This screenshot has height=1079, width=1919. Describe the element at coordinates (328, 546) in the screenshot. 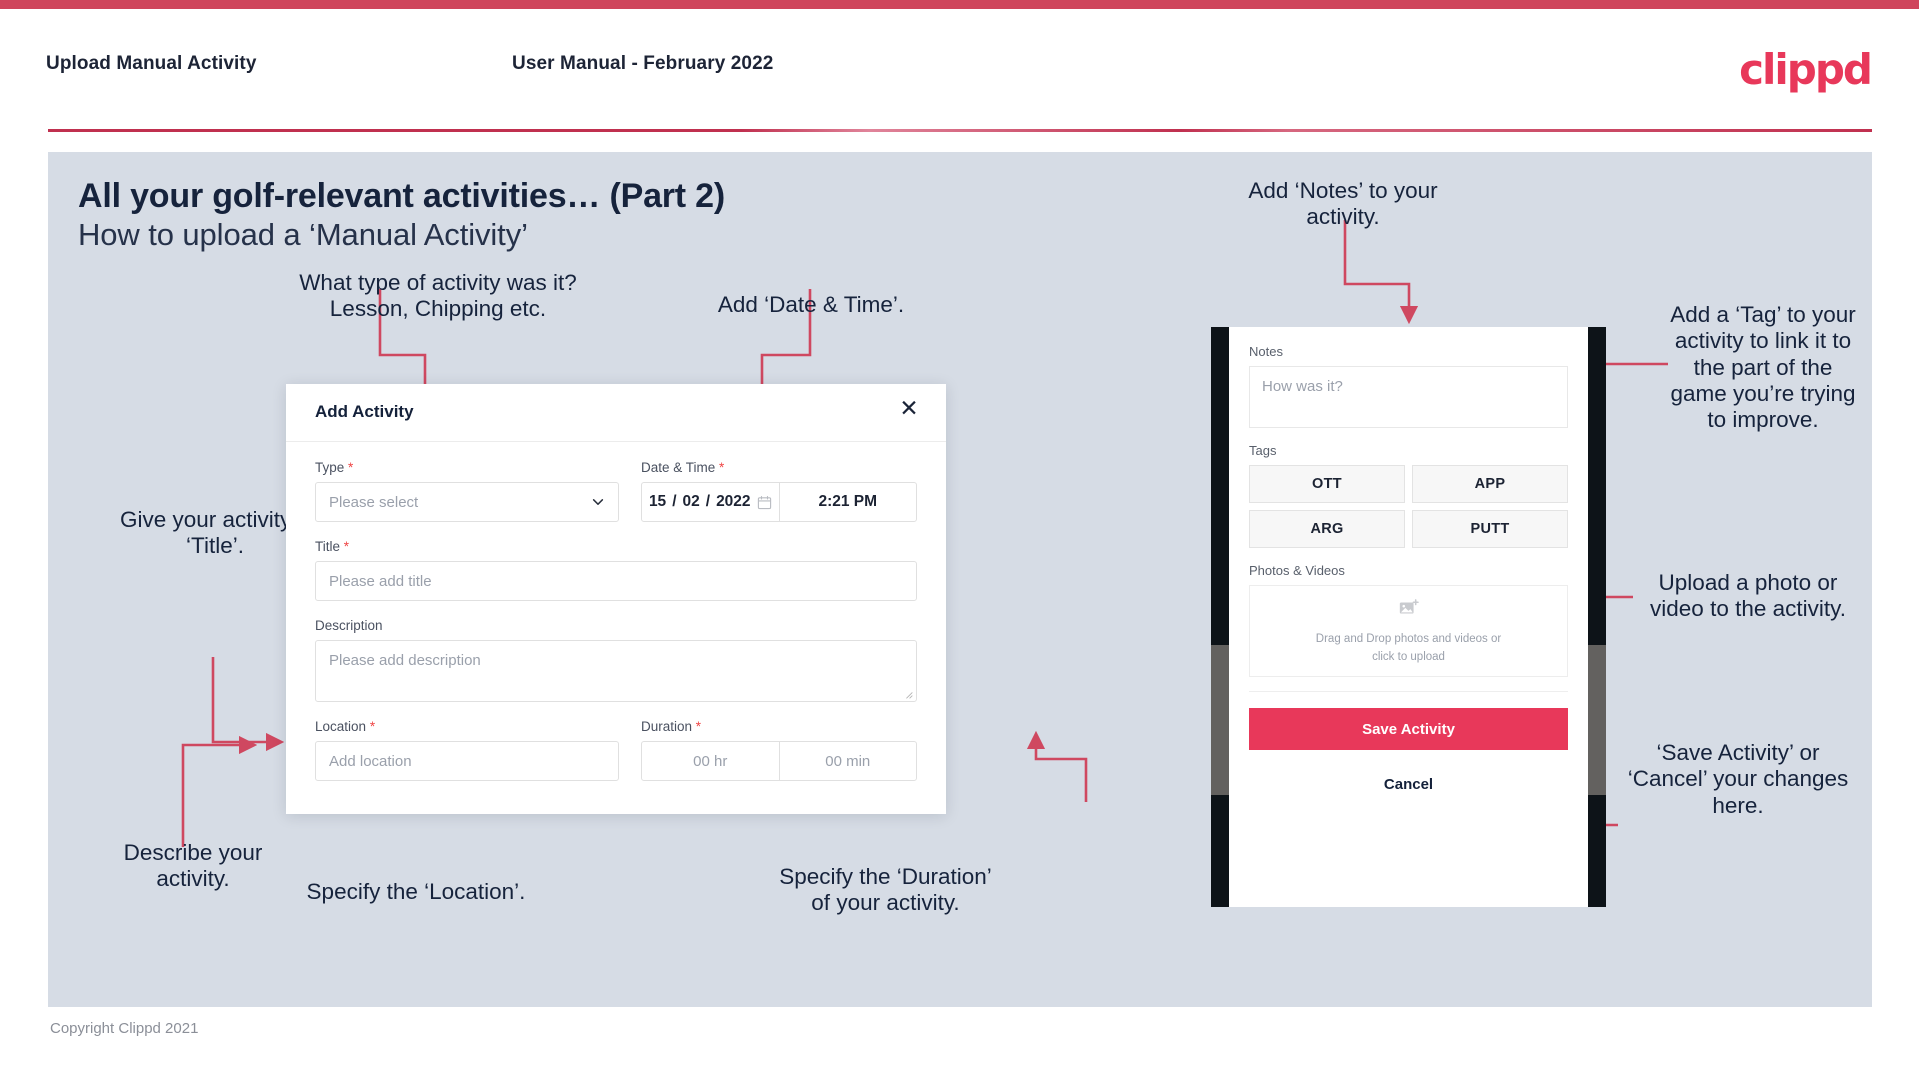

I see `label-title-text: Title` at that location.